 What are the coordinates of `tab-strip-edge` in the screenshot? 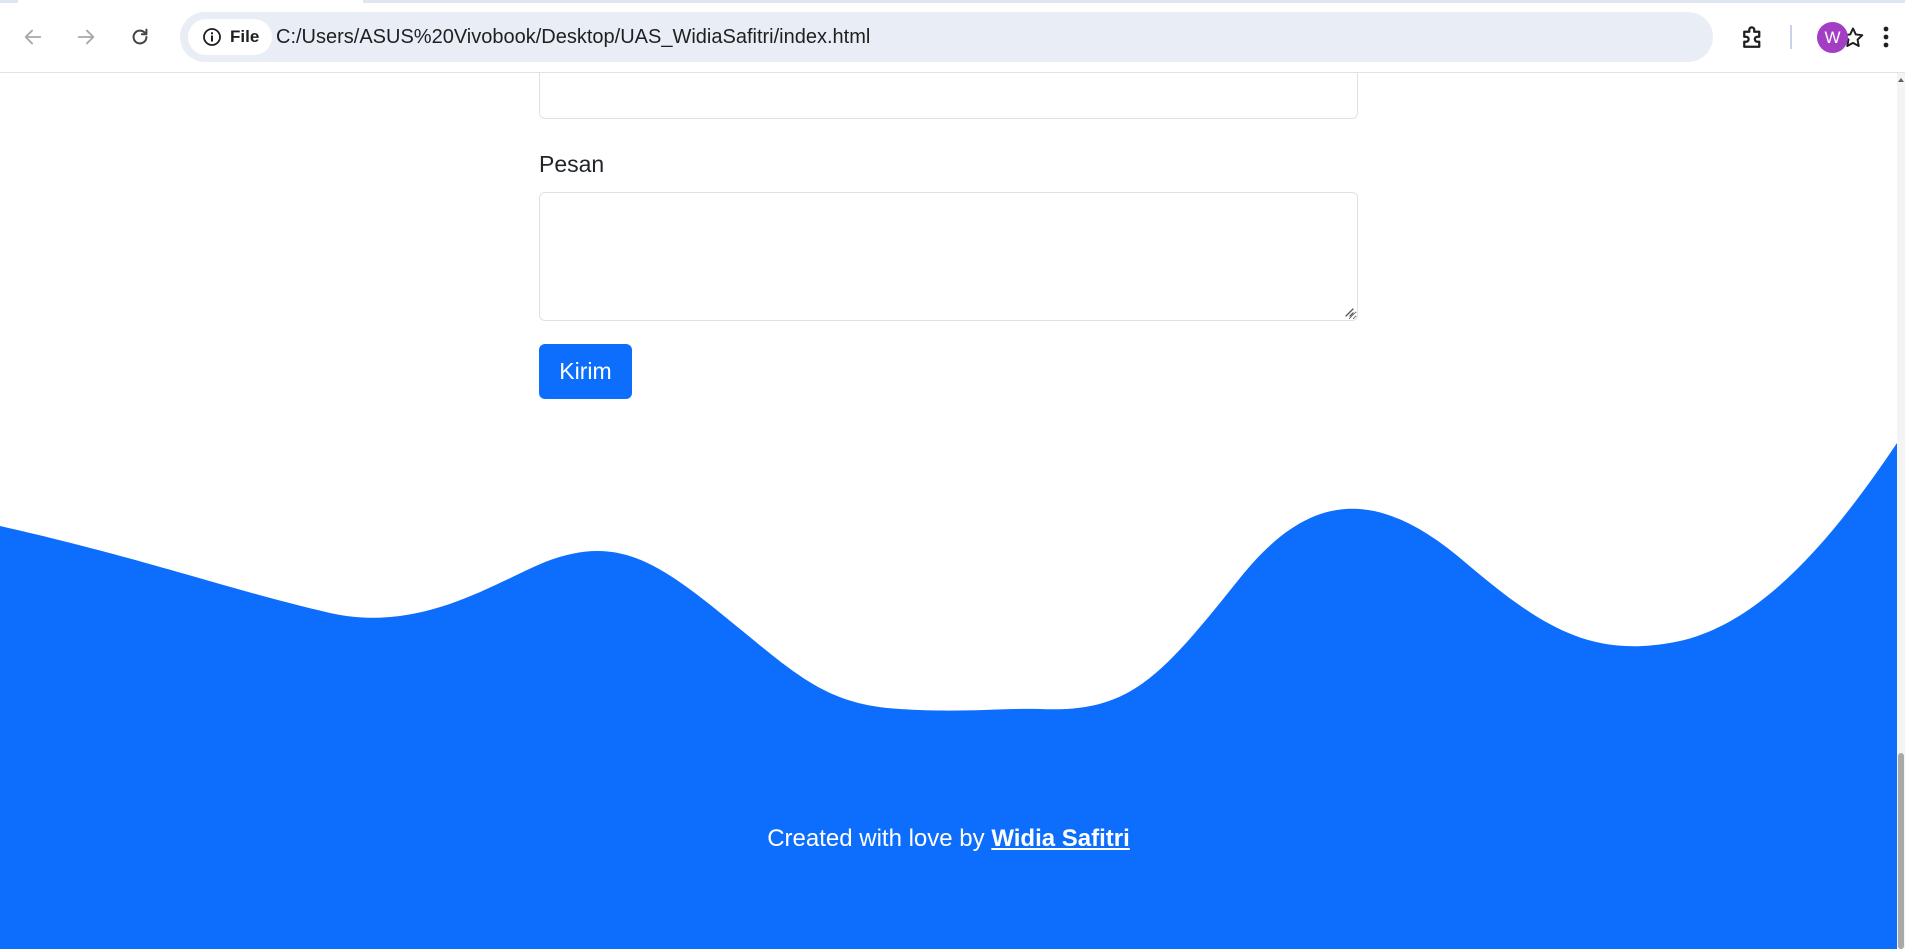 It's located at (952, 1).